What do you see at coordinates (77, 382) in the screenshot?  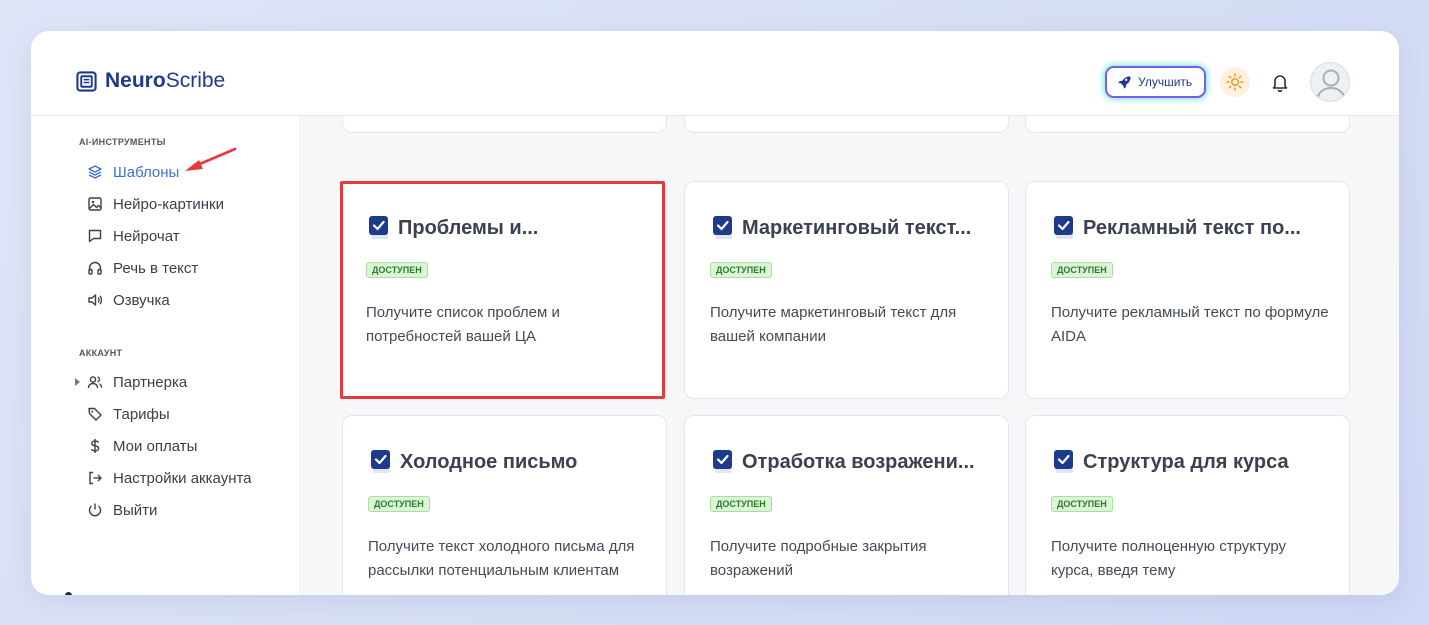 I see `expand-caret-icon` at bounding box center [77, 382].